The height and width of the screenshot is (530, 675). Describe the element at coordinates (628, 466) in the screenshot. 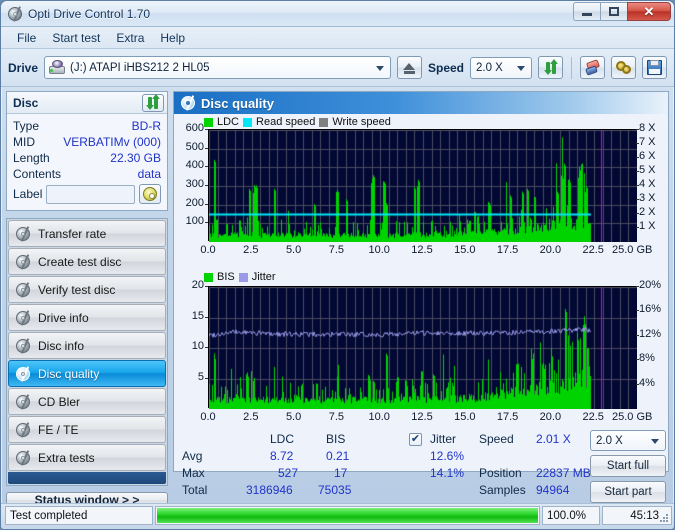

I see `start-full-button: Start full` at that location.